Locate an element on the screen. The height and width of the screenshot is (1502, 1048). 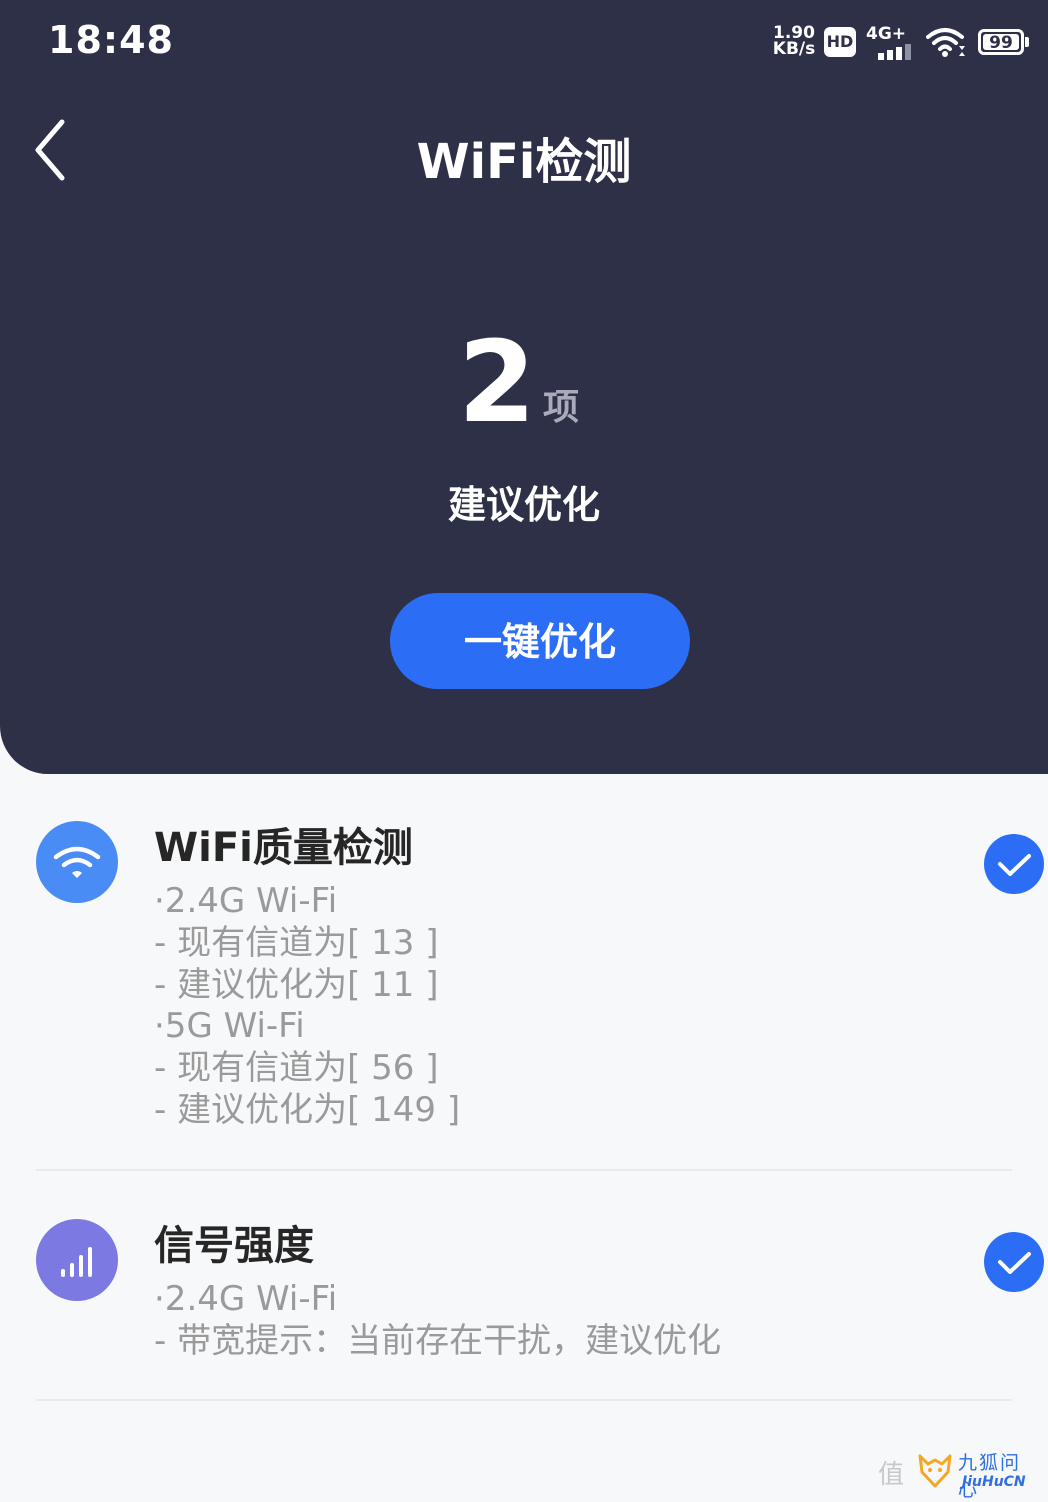
net-speed-unit: KB/s is located at coordinates (794, 49).